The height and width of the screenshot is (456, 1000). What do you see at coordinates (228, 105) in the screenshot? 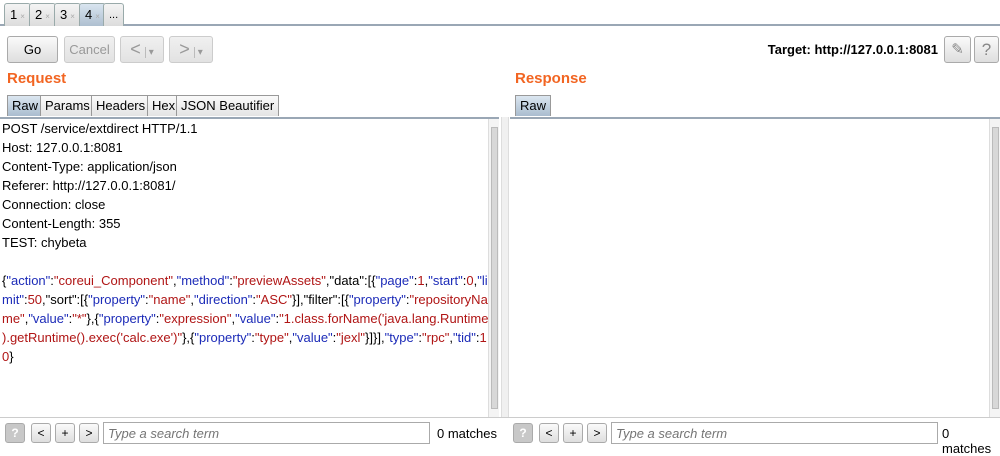
I see `request-tab-json-beautifier: JSON Beautifier` at bounding box center [228, 105].